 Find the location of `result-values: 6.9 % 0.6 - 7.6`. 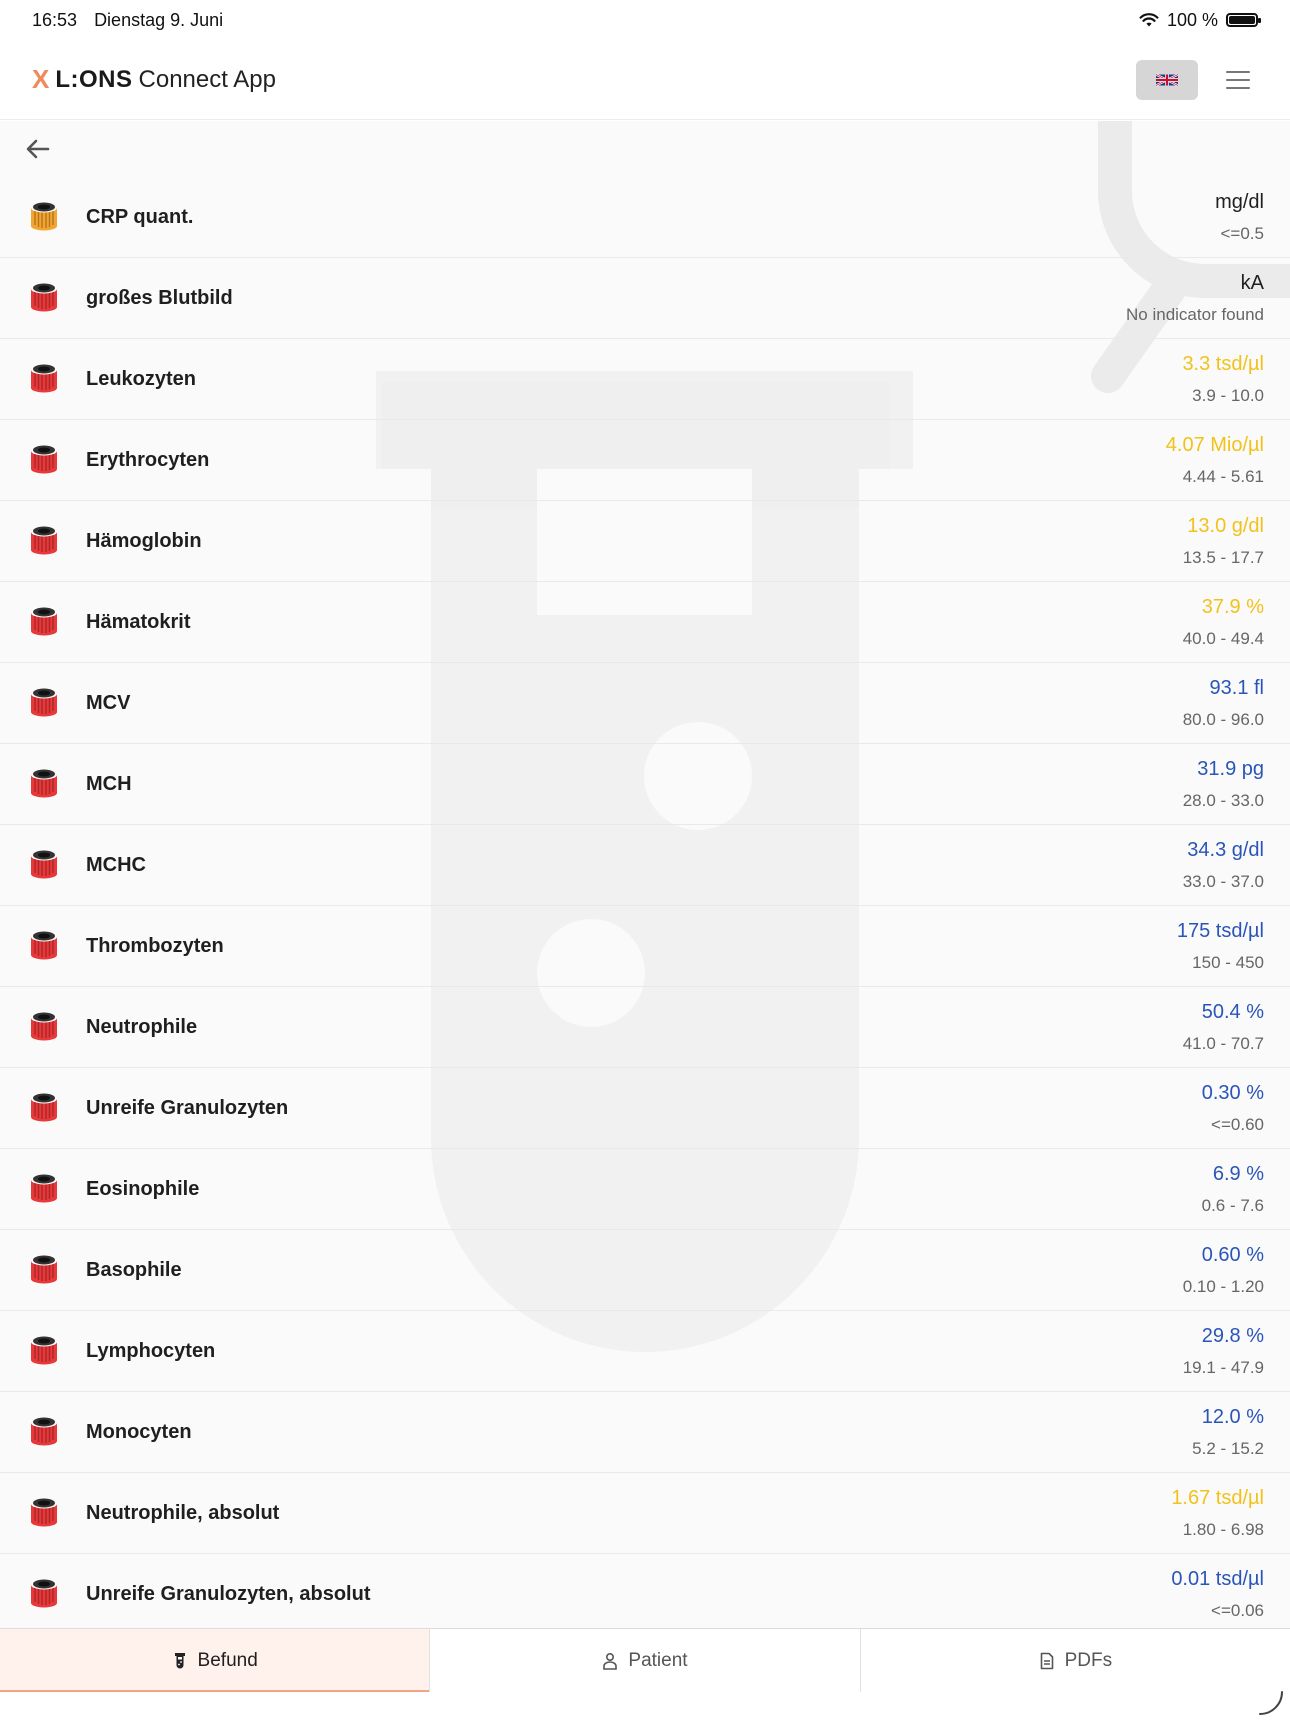

result-values: 6.9 % 0.6 - 7.6 is located at coordinates (1233, 1189).